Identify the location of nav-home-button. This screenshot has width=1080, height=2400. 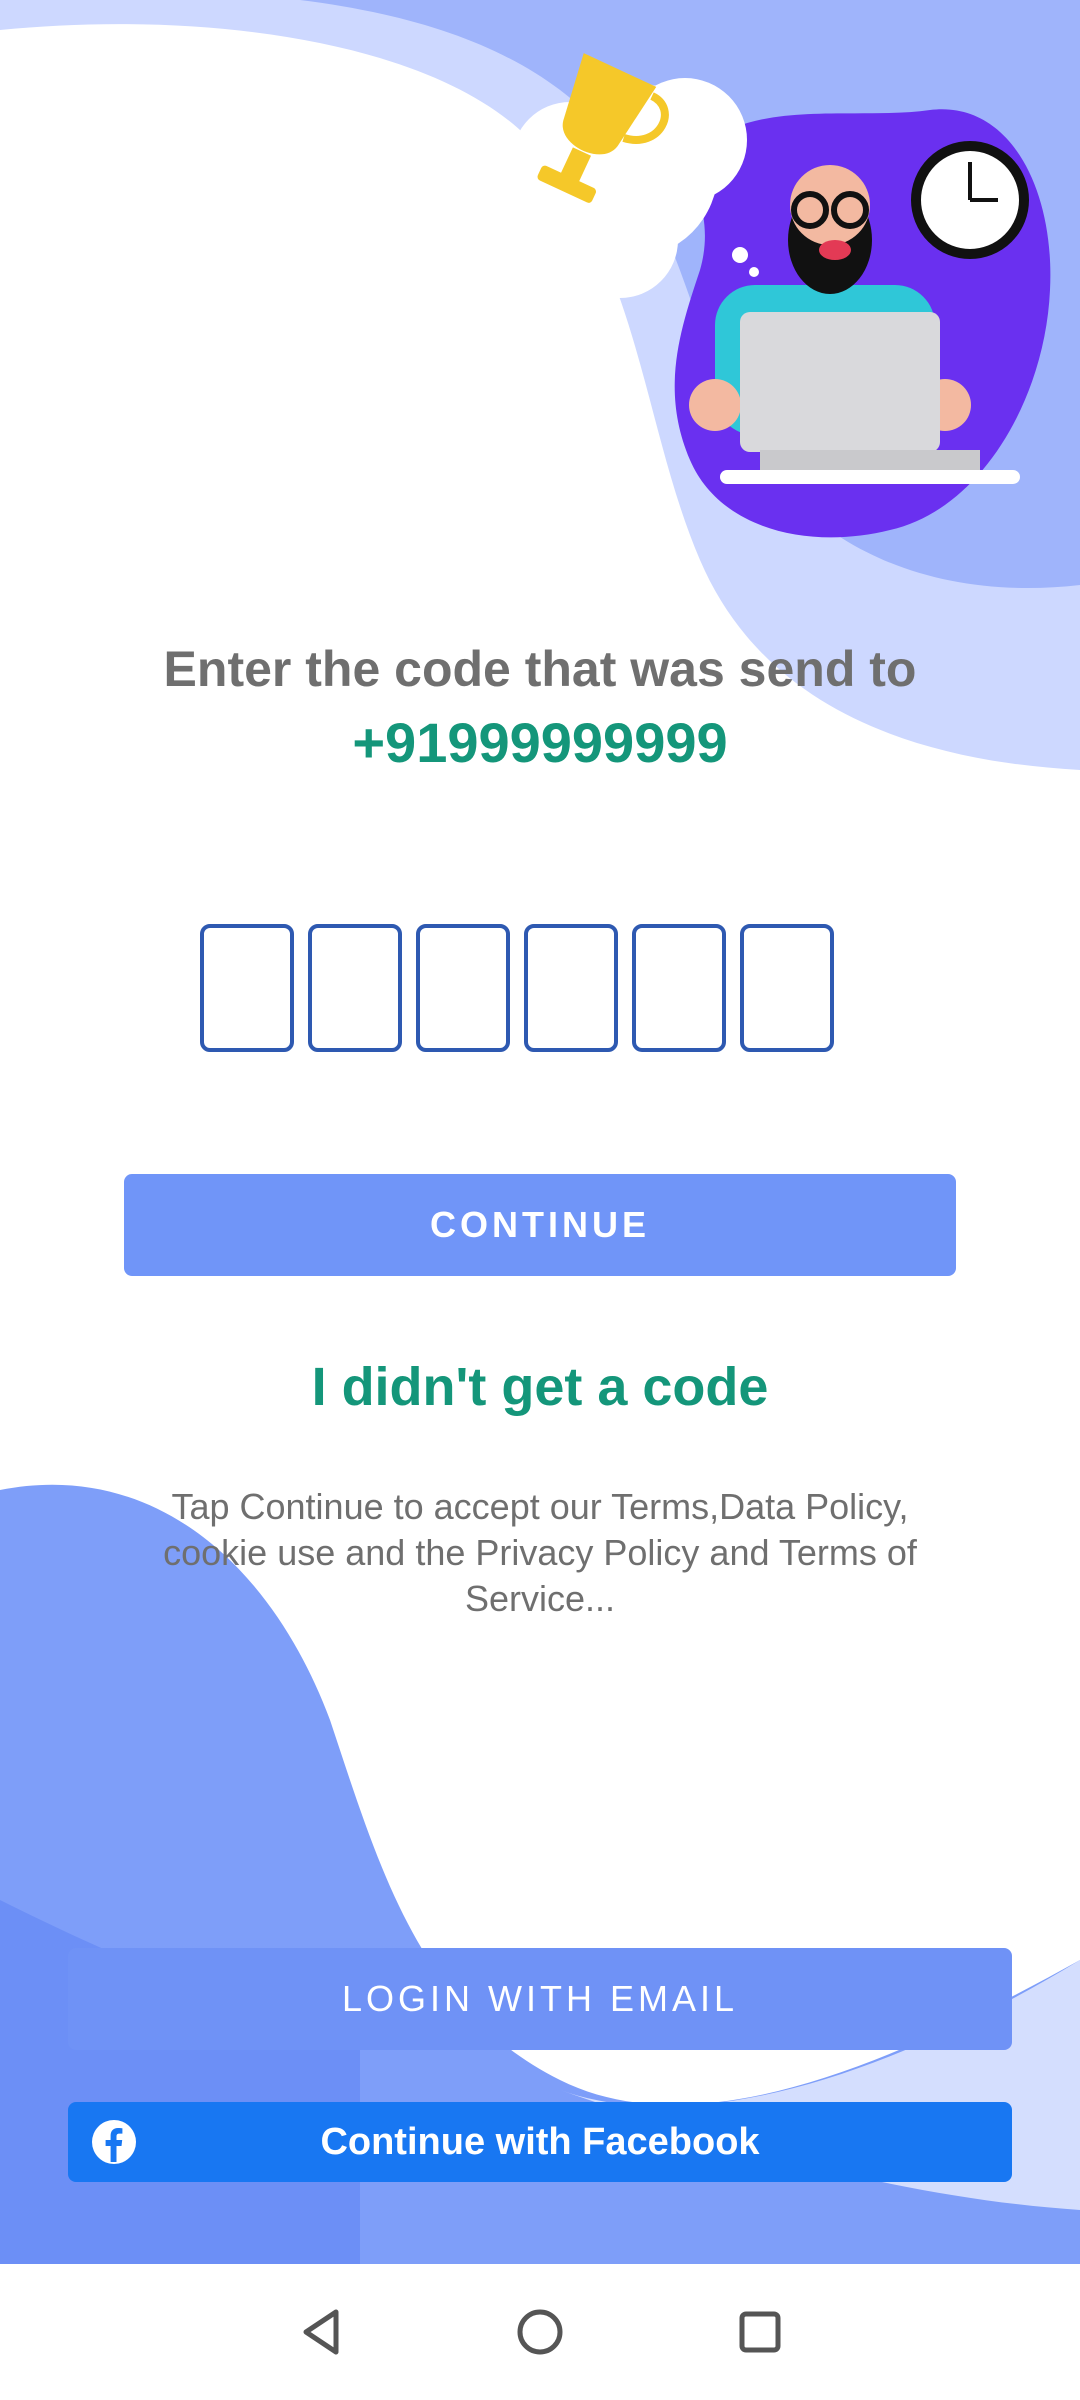
(540, 2332).